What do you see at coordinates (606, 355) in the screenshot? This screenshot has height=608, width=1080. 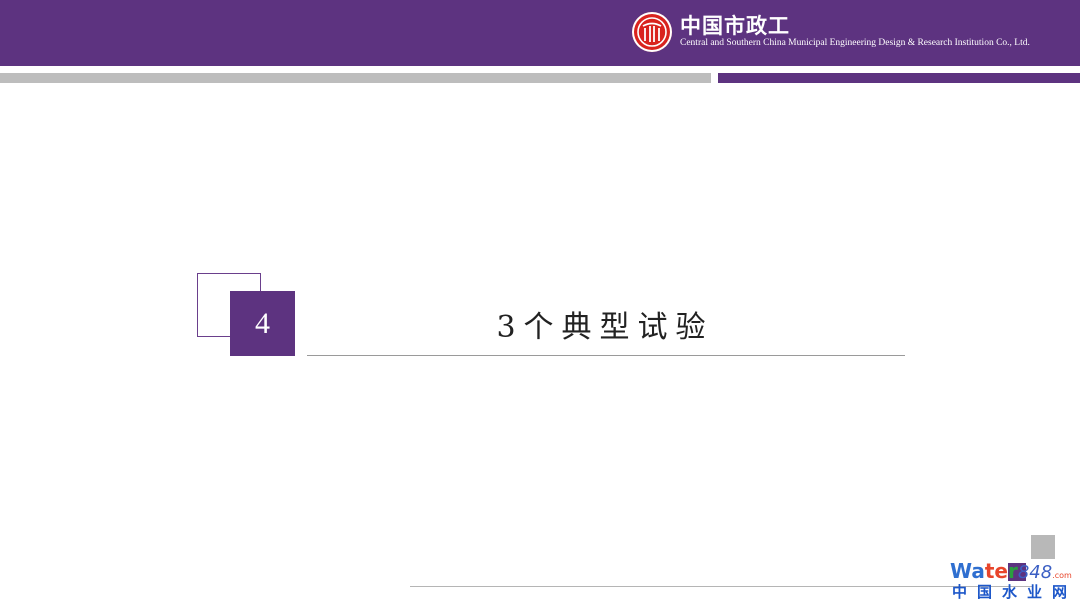 I see `title-underline` at bounding box center [606, 355].